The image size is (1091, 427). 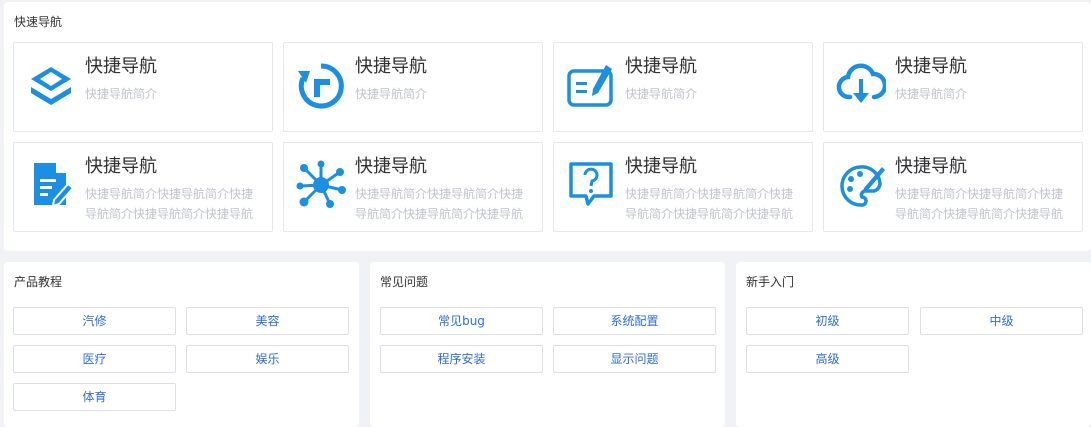 What do you see at coordinates (861, 186) in the screenshot?
I see `palette-icon` at bounding box center [861, 186].